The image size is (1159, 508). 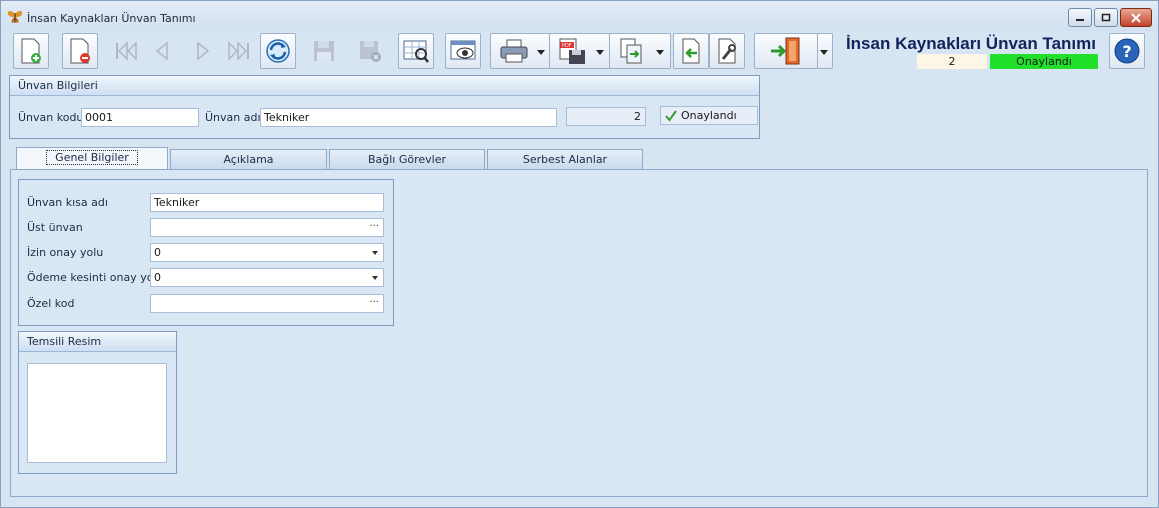 I want to click on exit-door-icon, so click(x=785, y=51).